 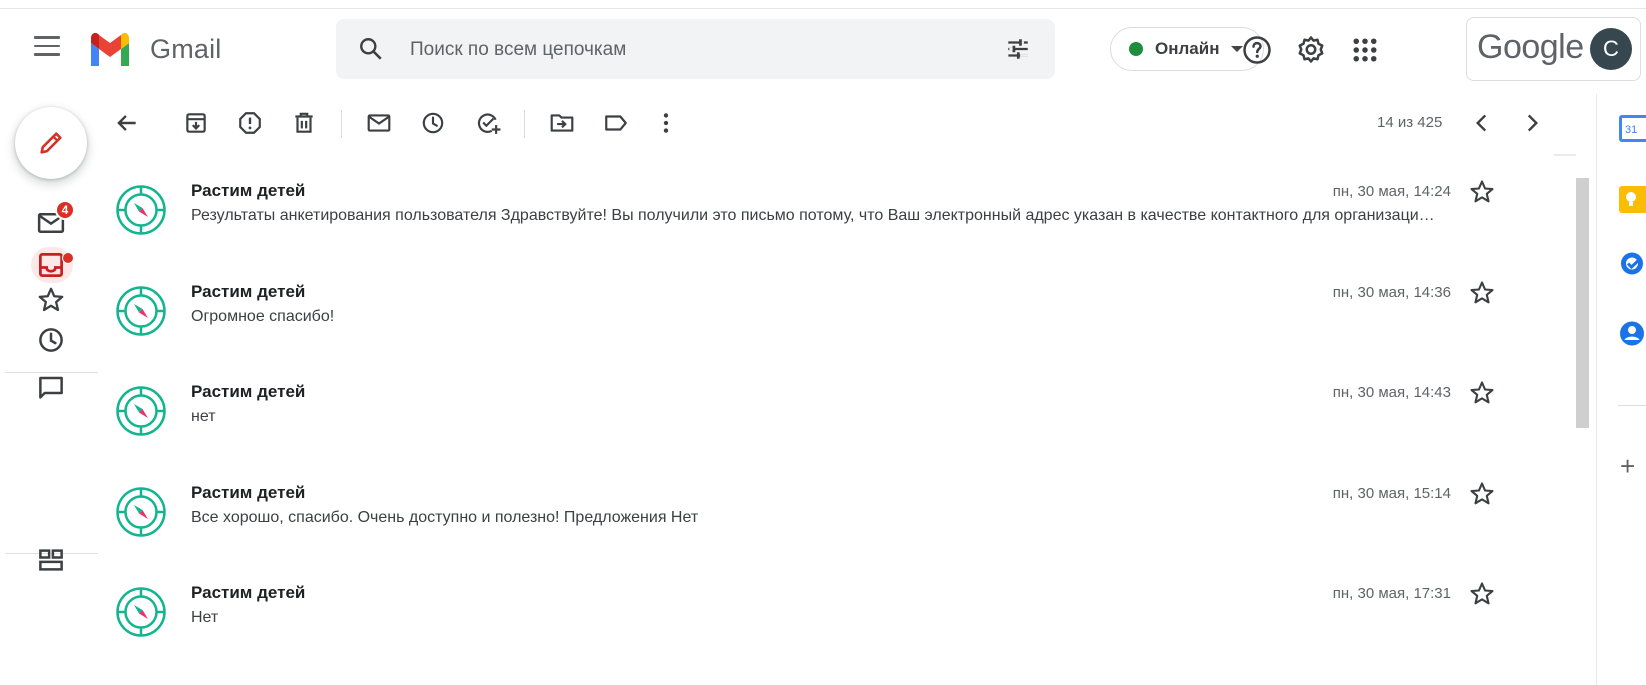 What do you see at coordinates (51, 340) in the screenshot?
I see `snoozed-clock-icon` at bounding box center [51, 340].